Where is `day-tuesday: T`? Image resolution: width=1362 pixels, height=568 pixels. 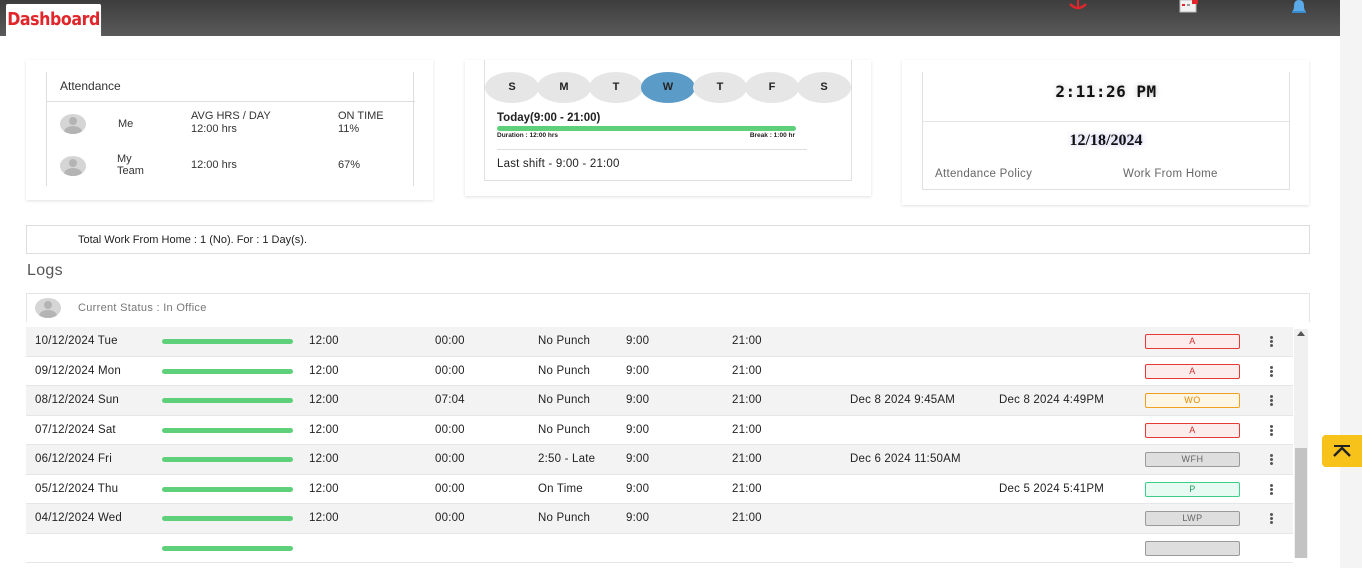 day-tuesday: T is located at coordinates (616, 87).